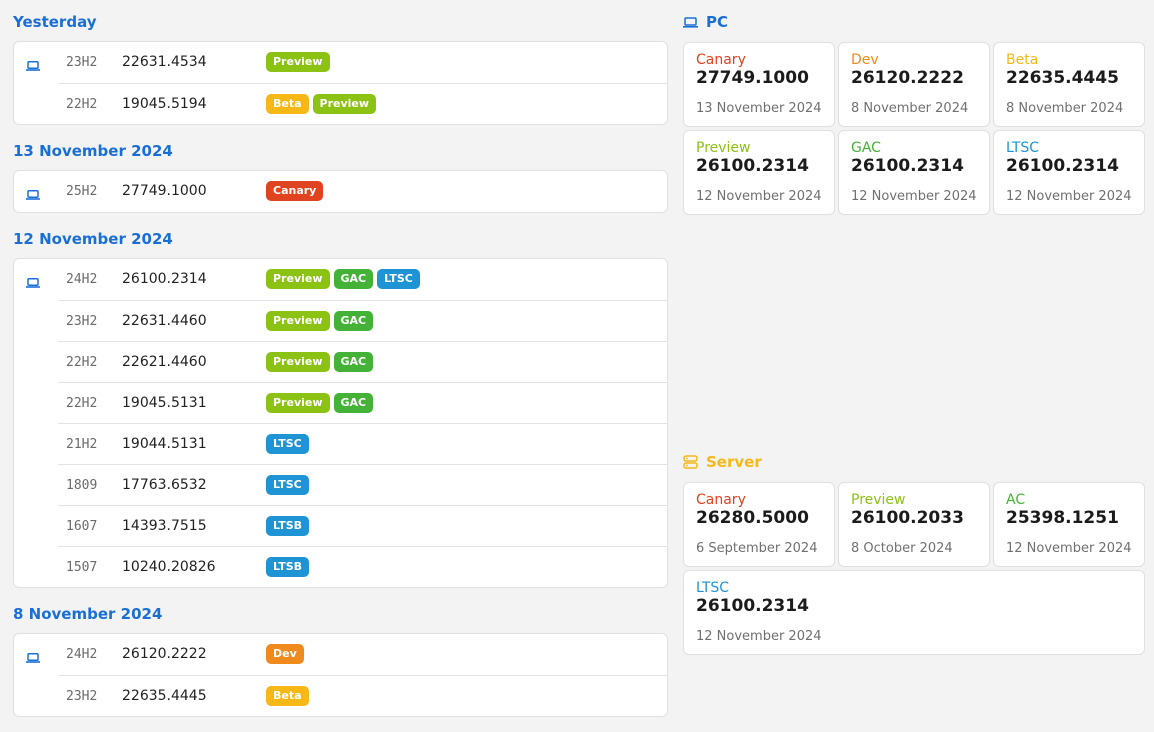 The width and height of the screenshot is (1154, 732). Describe the element at coordinates (362, 566) in the screenshot. I see `release-row: 1507 10240.20826 LTSB` at that location.